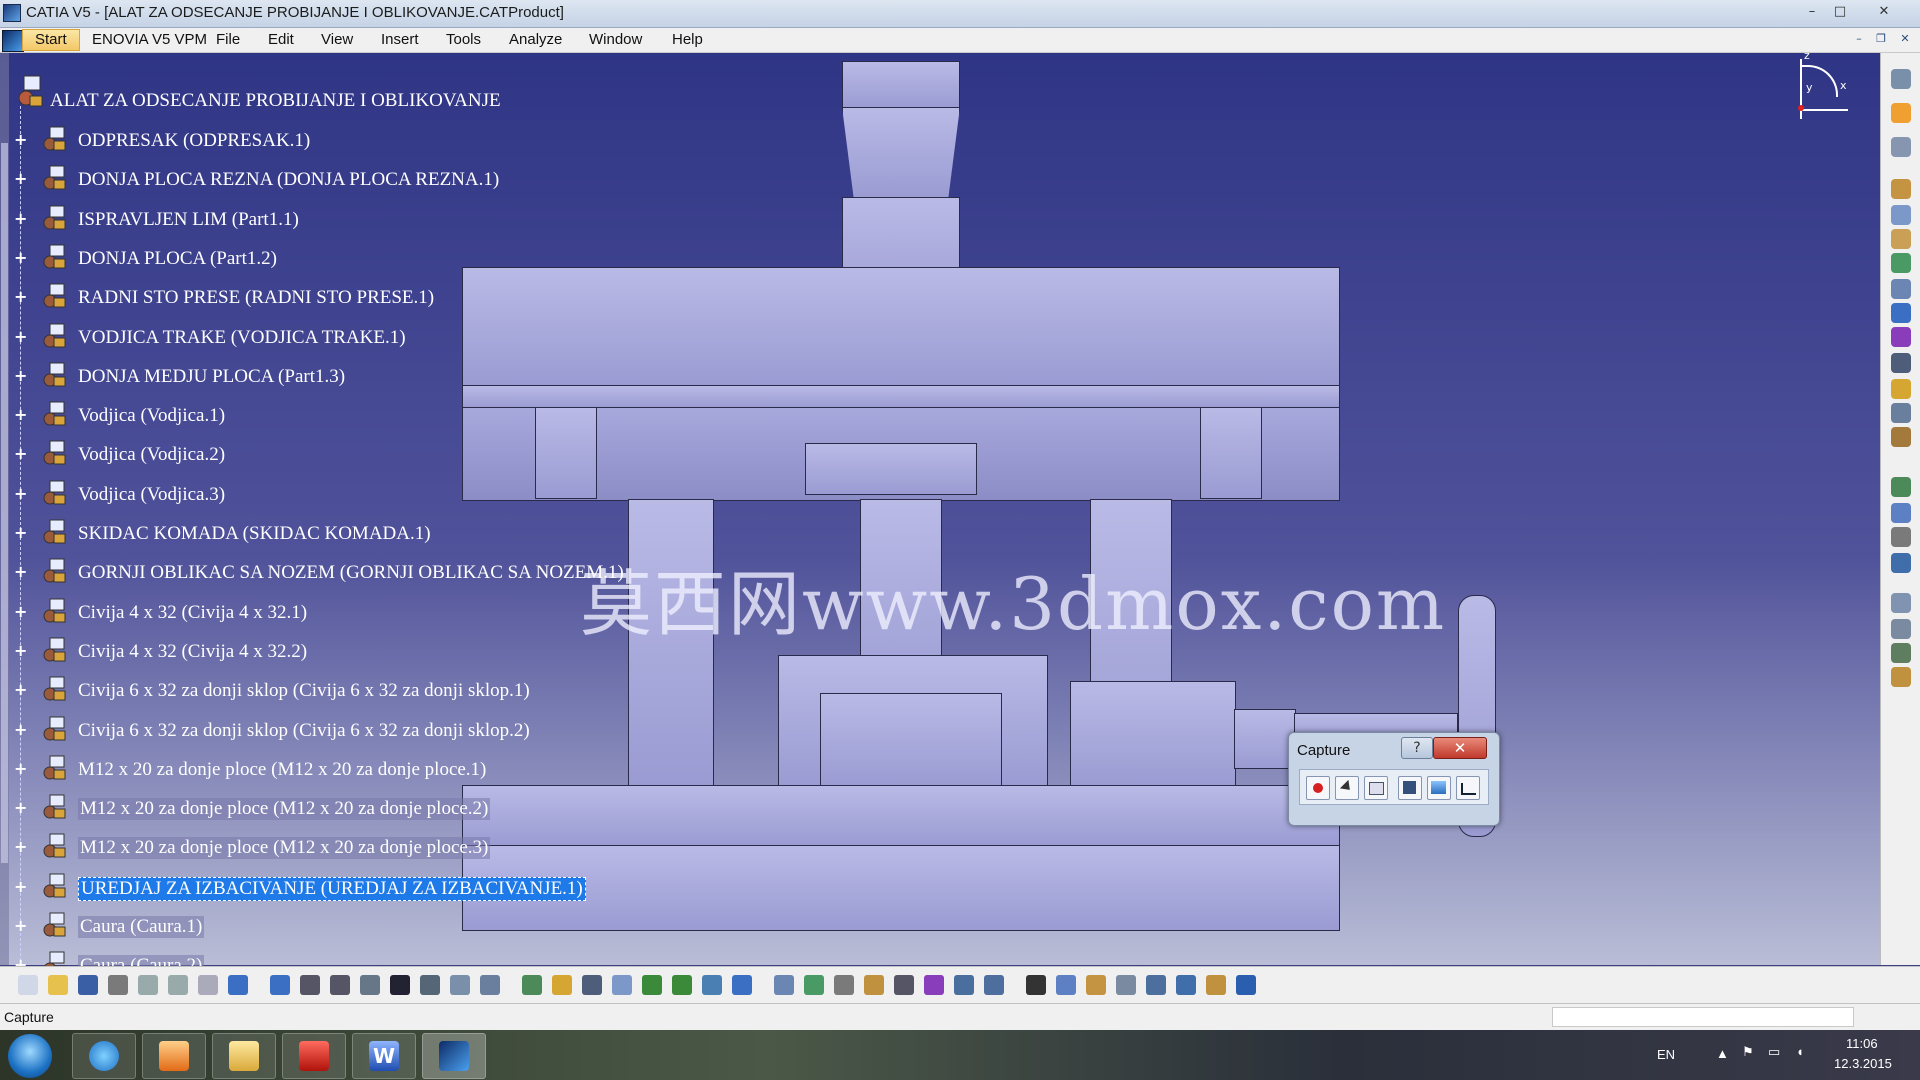  What do you see at coordinates (742, 985) in the screenshot?
I see `iso-view-icon` at bounding box center [742, 985].